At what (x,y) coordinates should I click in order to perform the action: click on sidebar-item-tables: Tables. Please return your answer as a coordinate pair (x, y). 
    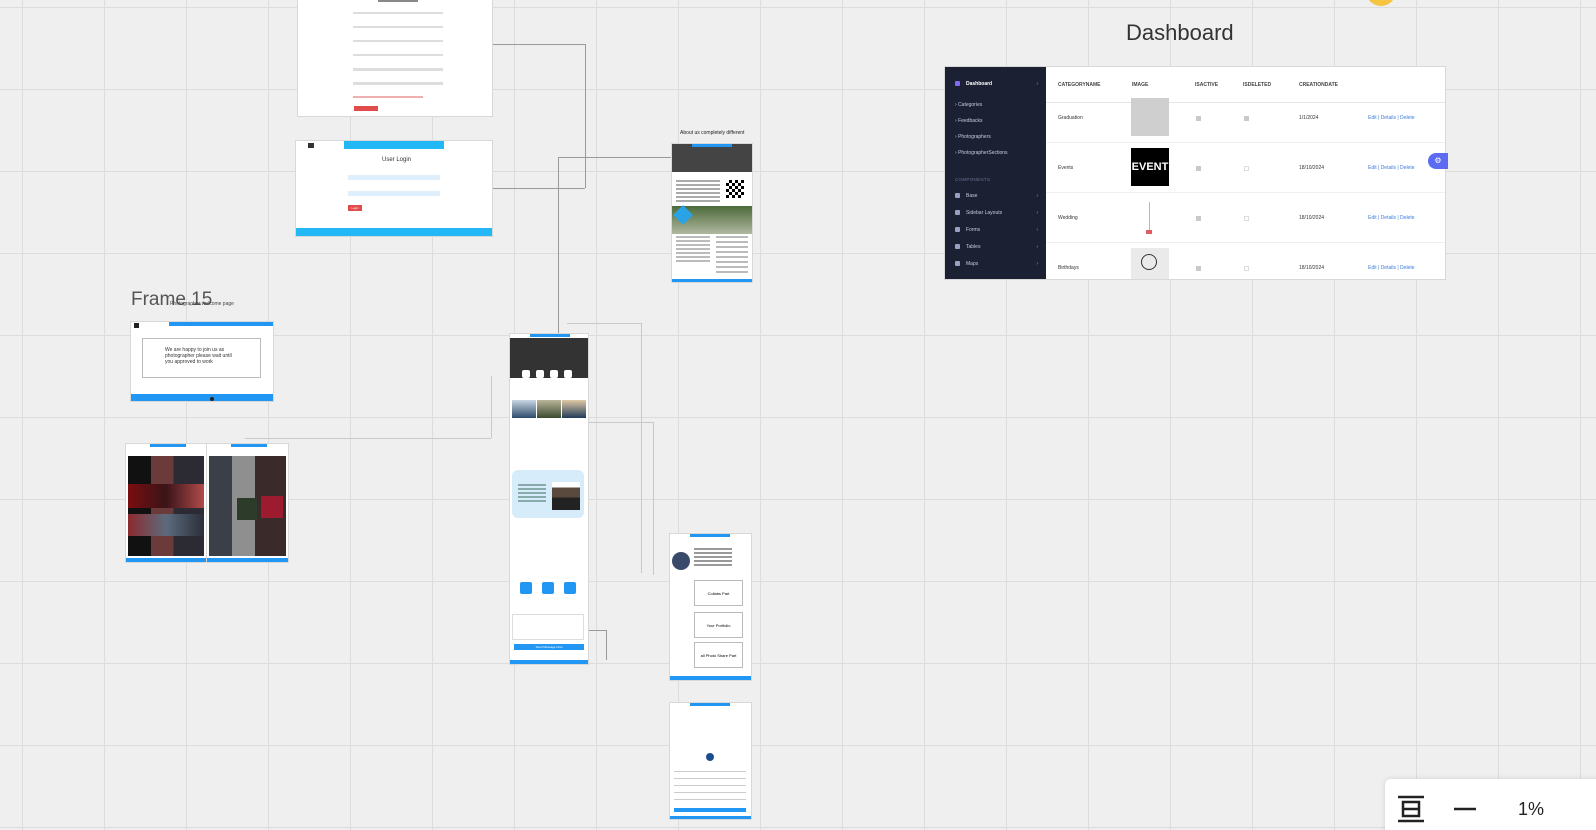
    Looking at the image, I should click on (967, 247).